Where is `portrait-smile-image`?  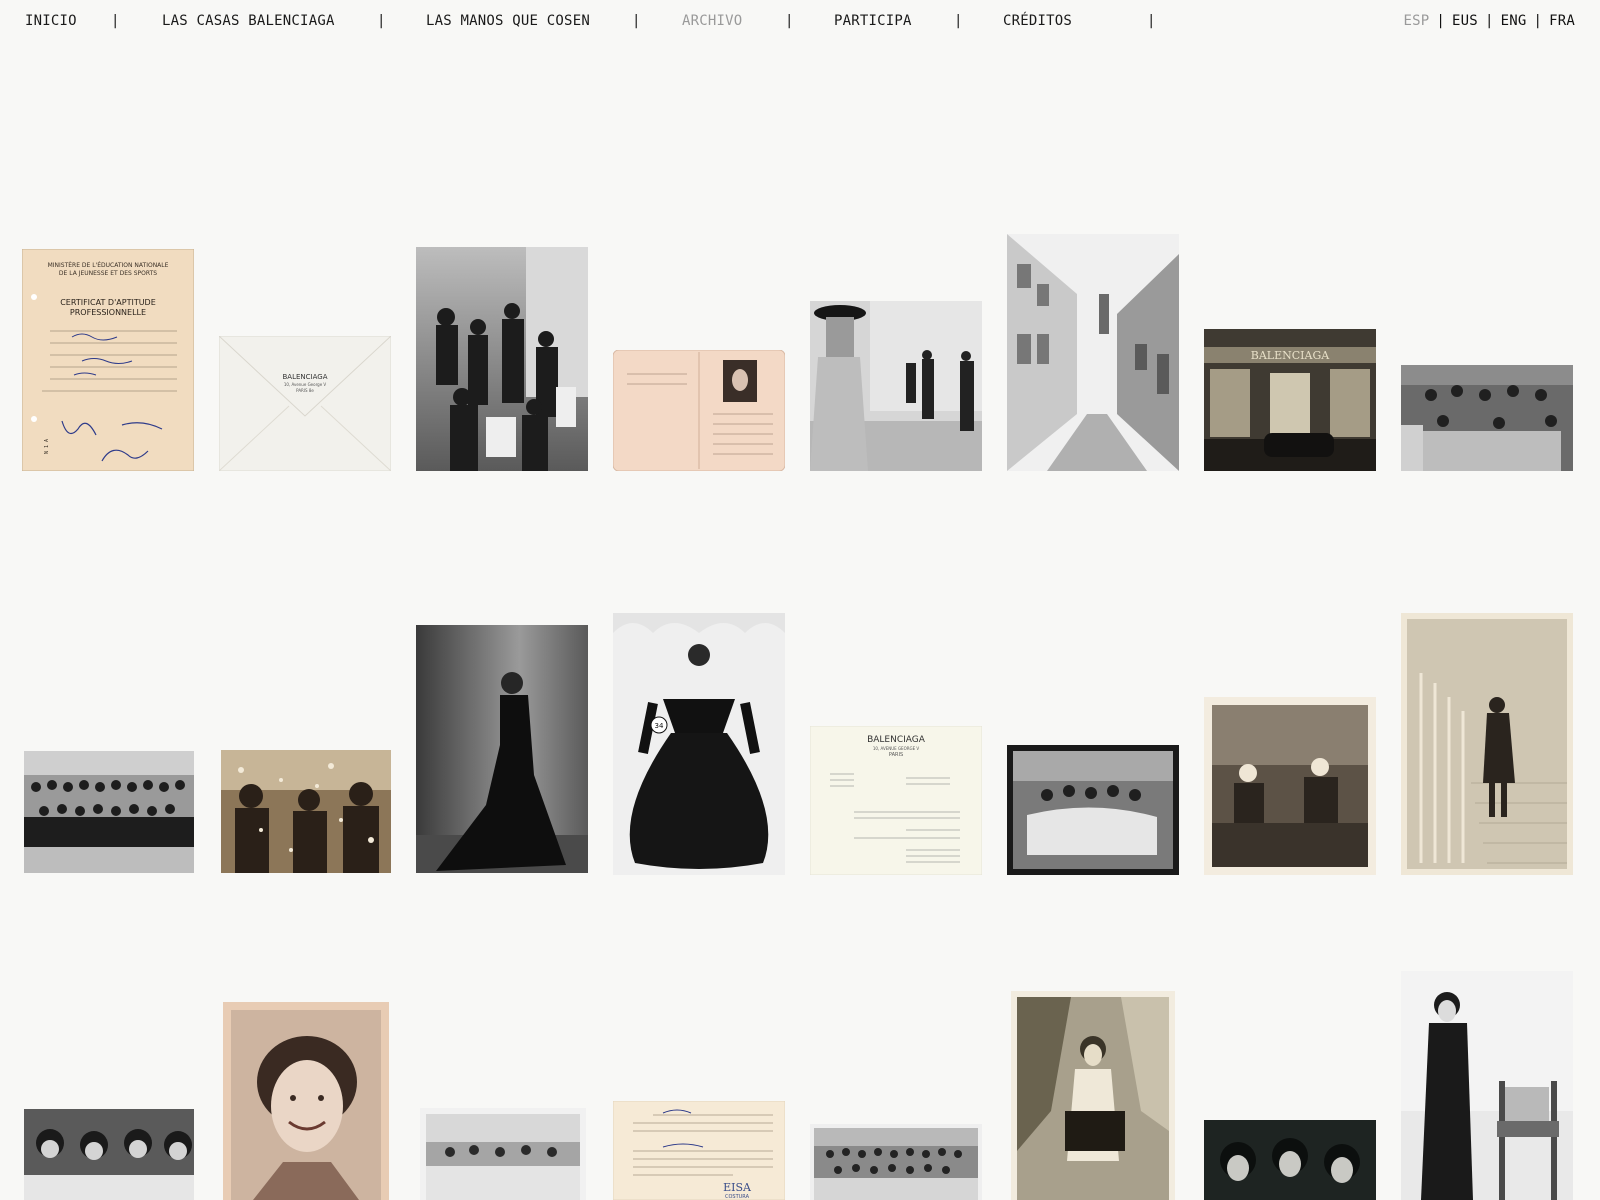
portrait-smile-image is located at coordinates (306, 1101).